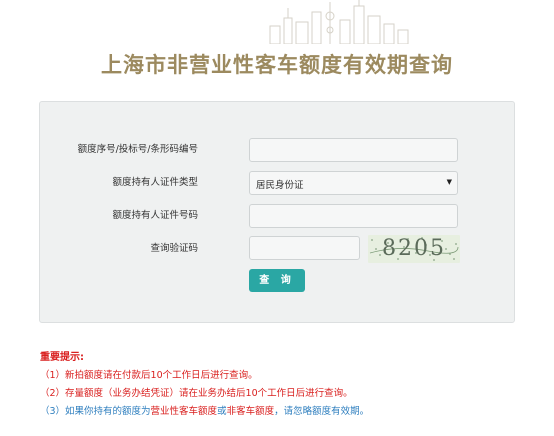  Describe the element at coordinates (184, 411) in the screenshot. I see `note-item-3-highlight-a: 营业性客车额度` at that location.